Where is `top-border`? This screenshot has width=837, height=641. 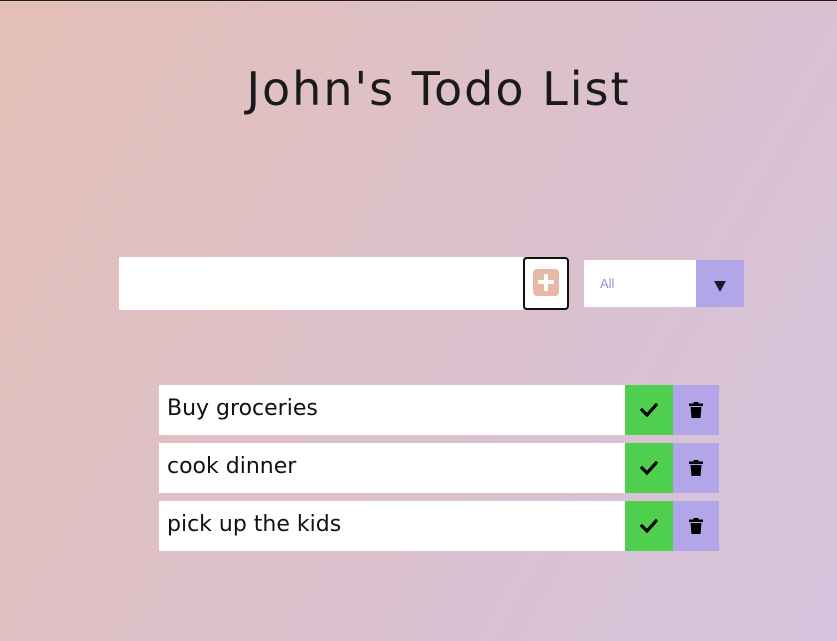
top-border is located at coordinates (418, 0).